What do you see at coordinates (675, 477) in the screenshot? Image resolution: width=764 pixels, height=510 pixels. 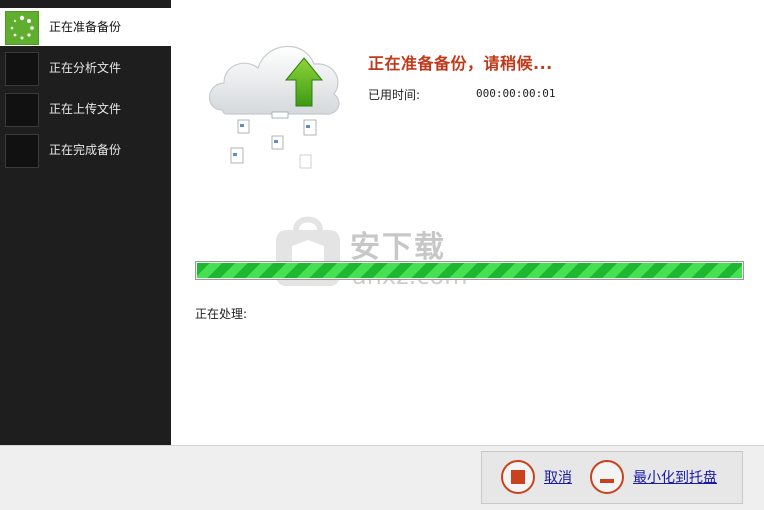 I see `minimize-to-tray-link: 最小化到托盘` at bounding box center [675, 477].